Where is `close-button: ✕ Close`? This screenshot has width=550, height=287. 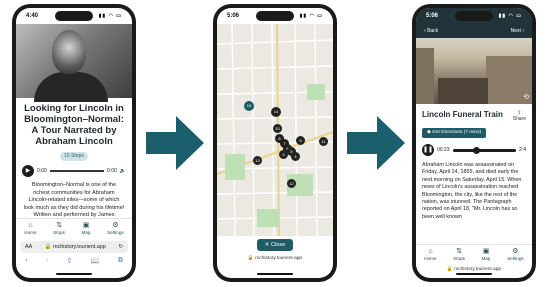
close-button: ✕ Close is located at coordinates (275, 245).